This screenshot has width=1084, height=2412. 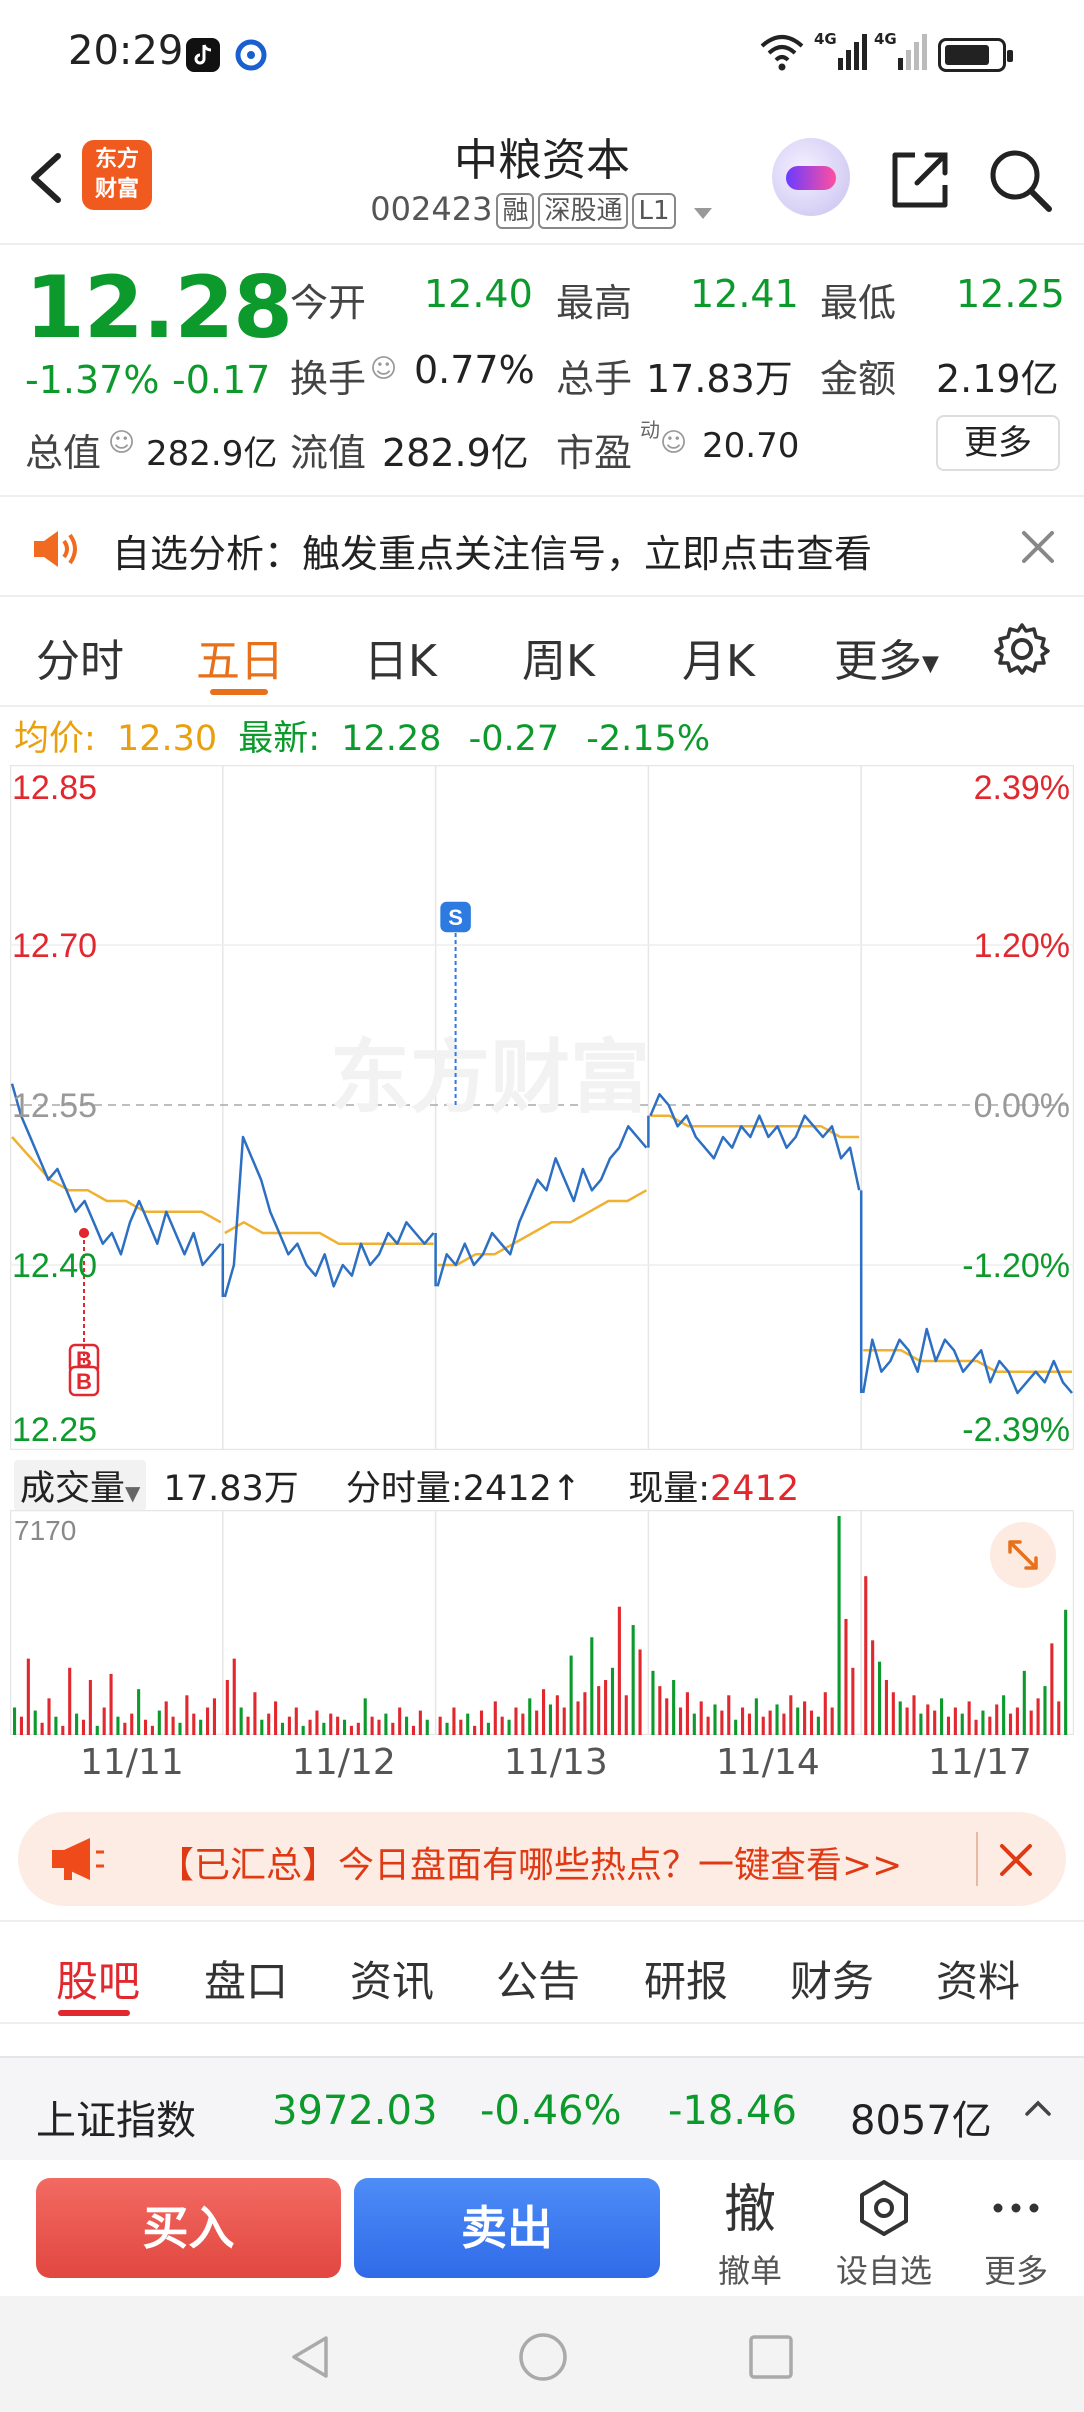 What do you see at coordinates (400, 657) in the screenshot?
I see `tab-daily-k: 日K` at bounding box center [400, 657].